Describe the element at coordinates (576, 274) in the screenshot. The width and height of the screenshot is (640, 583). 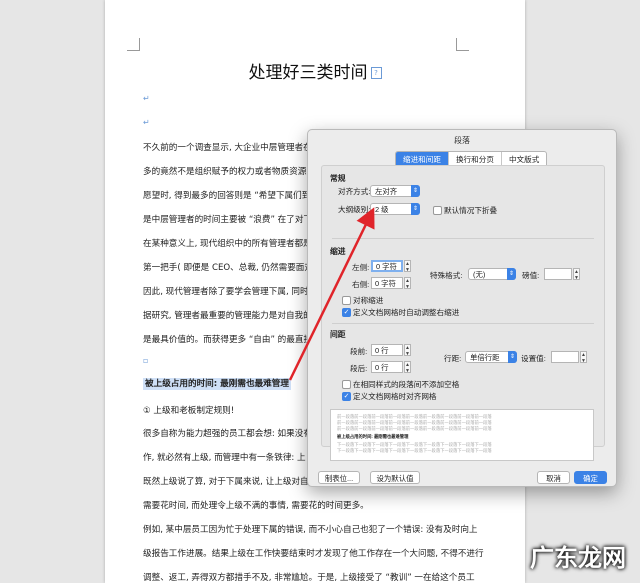
I see `measure-stepper: ▲ ▼` at that location.